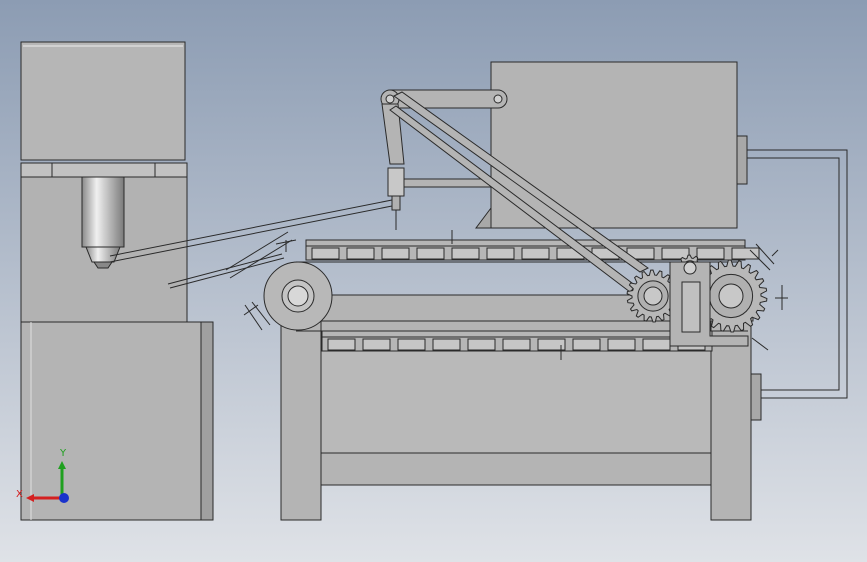 This screenshot has height=562, width=867. I want to click on motor-mount, so click(756, 397).